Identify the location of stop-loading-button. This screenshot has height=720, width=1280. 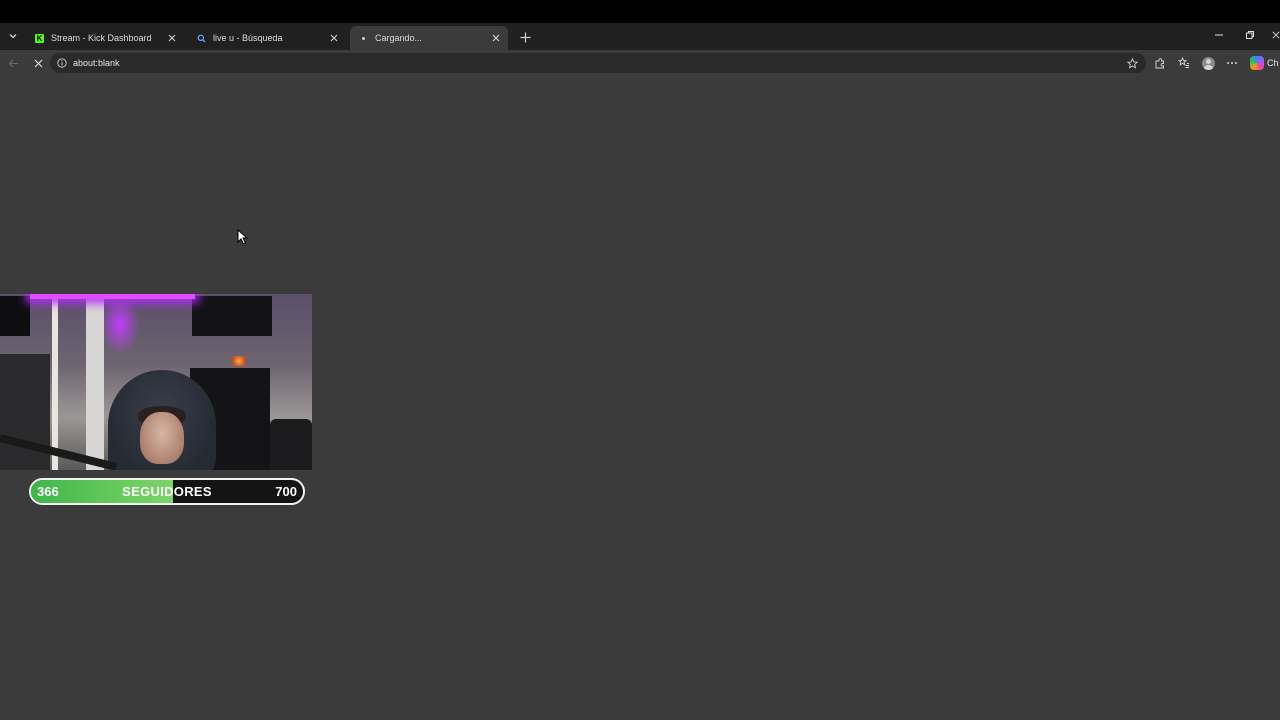
(38, 63).